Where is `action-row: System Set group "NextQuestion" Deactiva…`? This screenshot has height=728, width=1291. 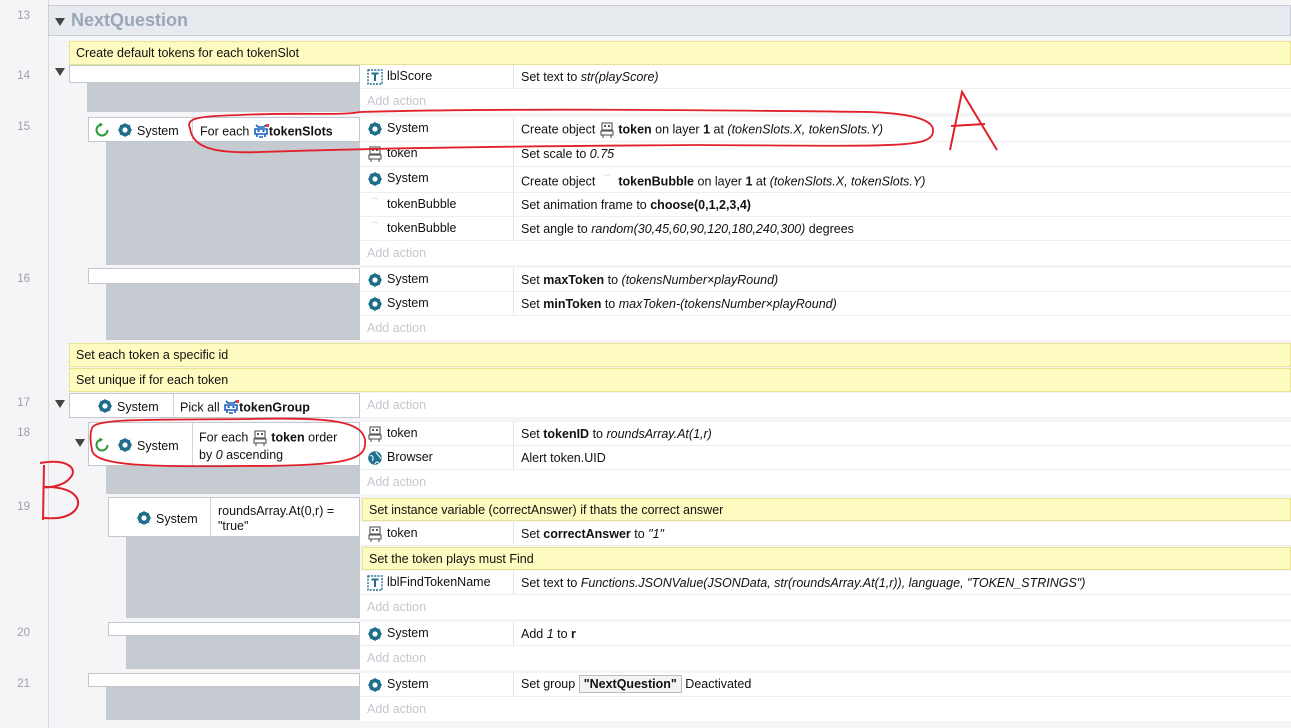 action-row: System Set group "NextQuestion" Deactiva… is located at coordinates (825, 685).